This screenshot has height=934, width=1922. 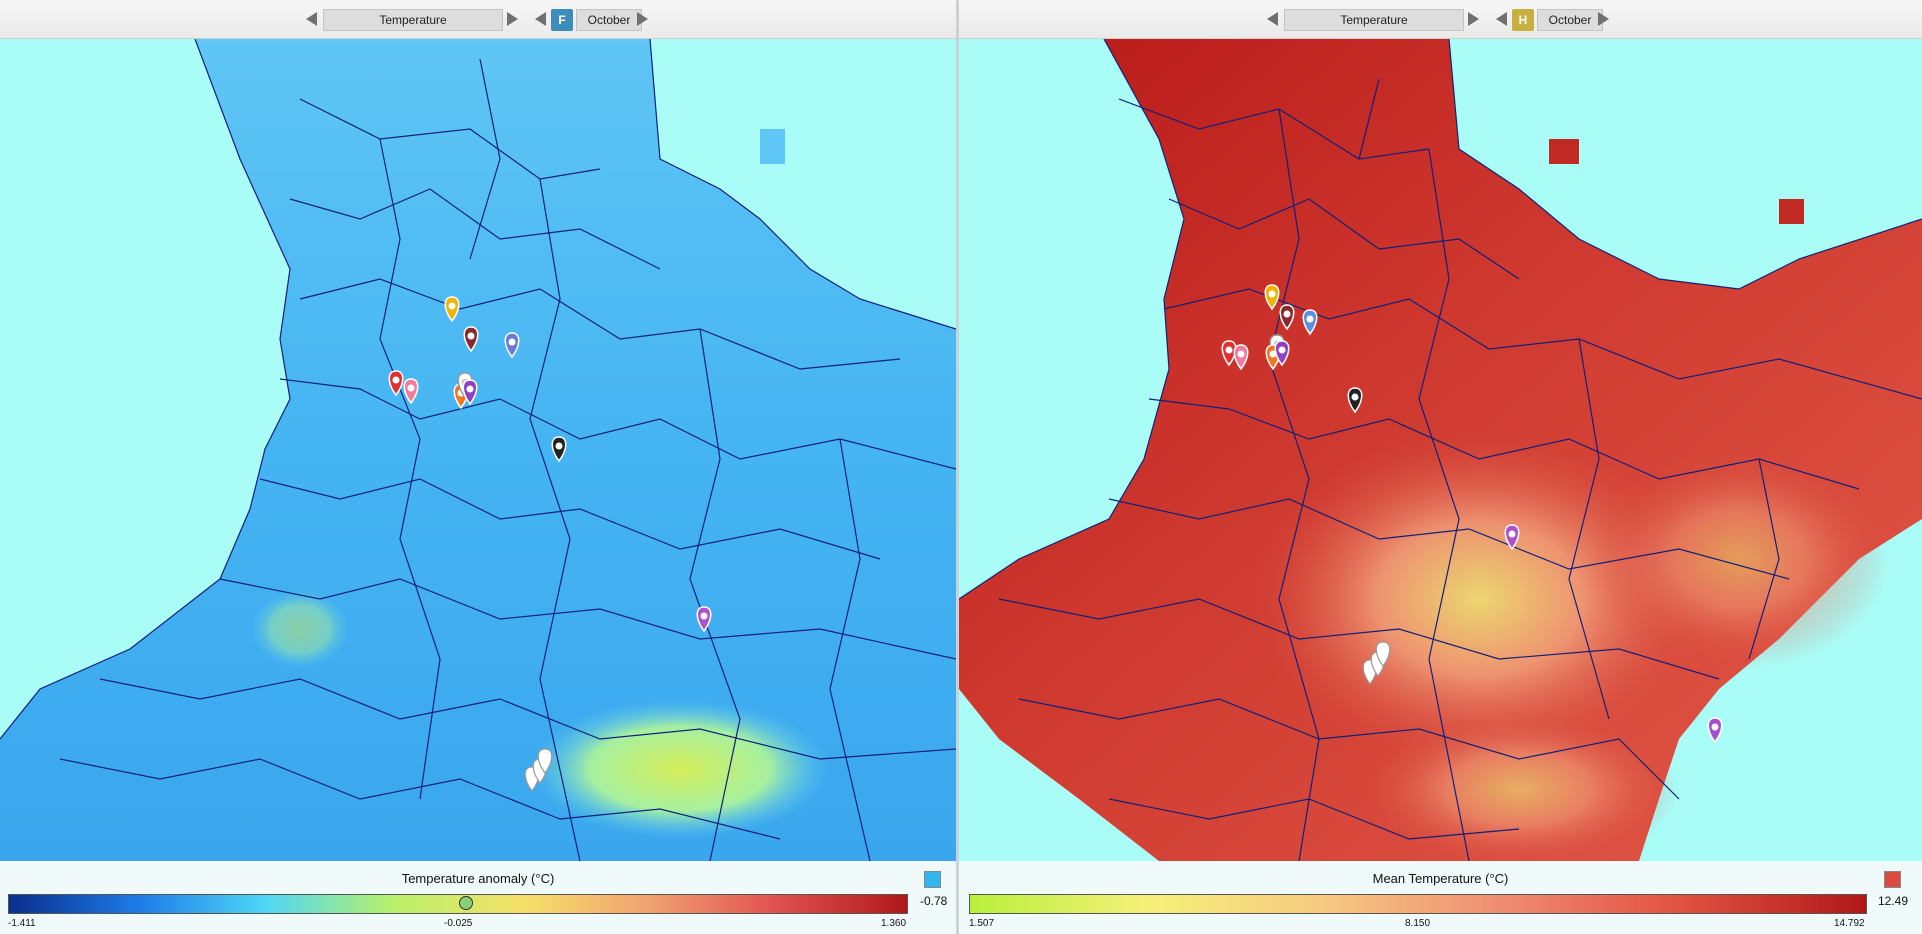 I want to click on legend-min-label: -1.411, so click(x=22, y=923).